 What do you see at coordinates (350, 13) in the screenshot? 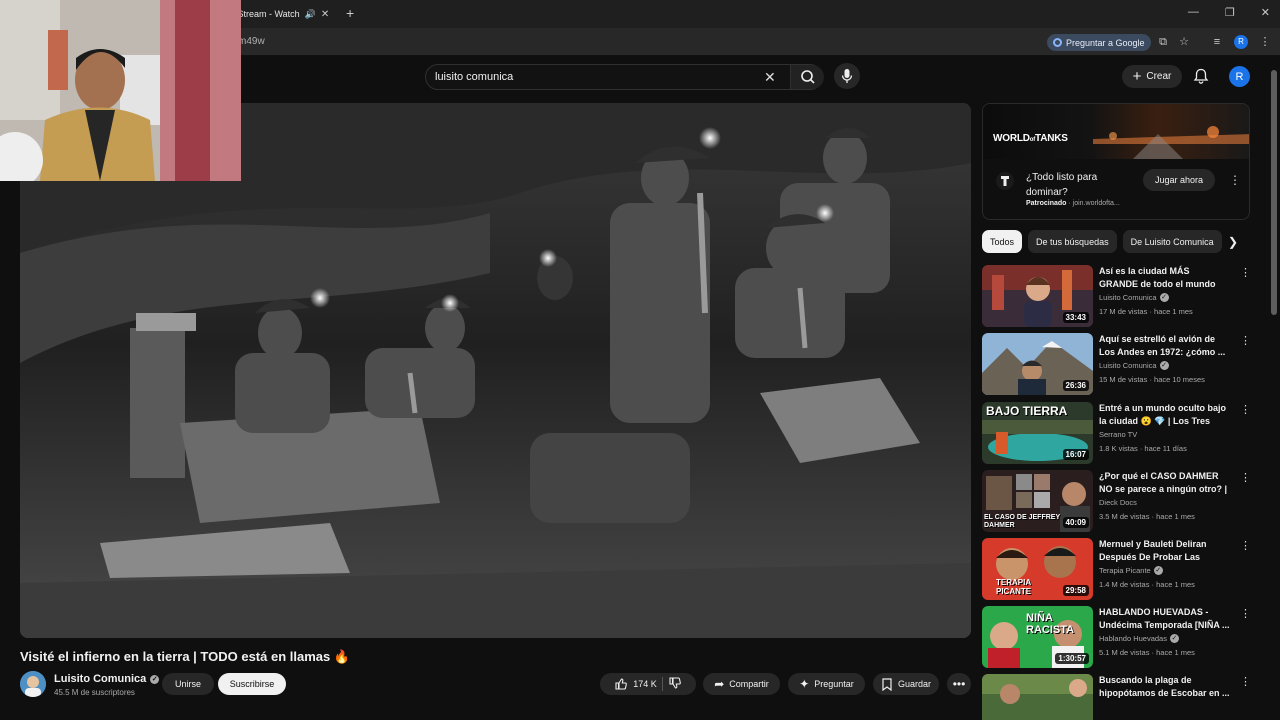
I see `new-tab-icon: +` at bounding box center [350, 13].